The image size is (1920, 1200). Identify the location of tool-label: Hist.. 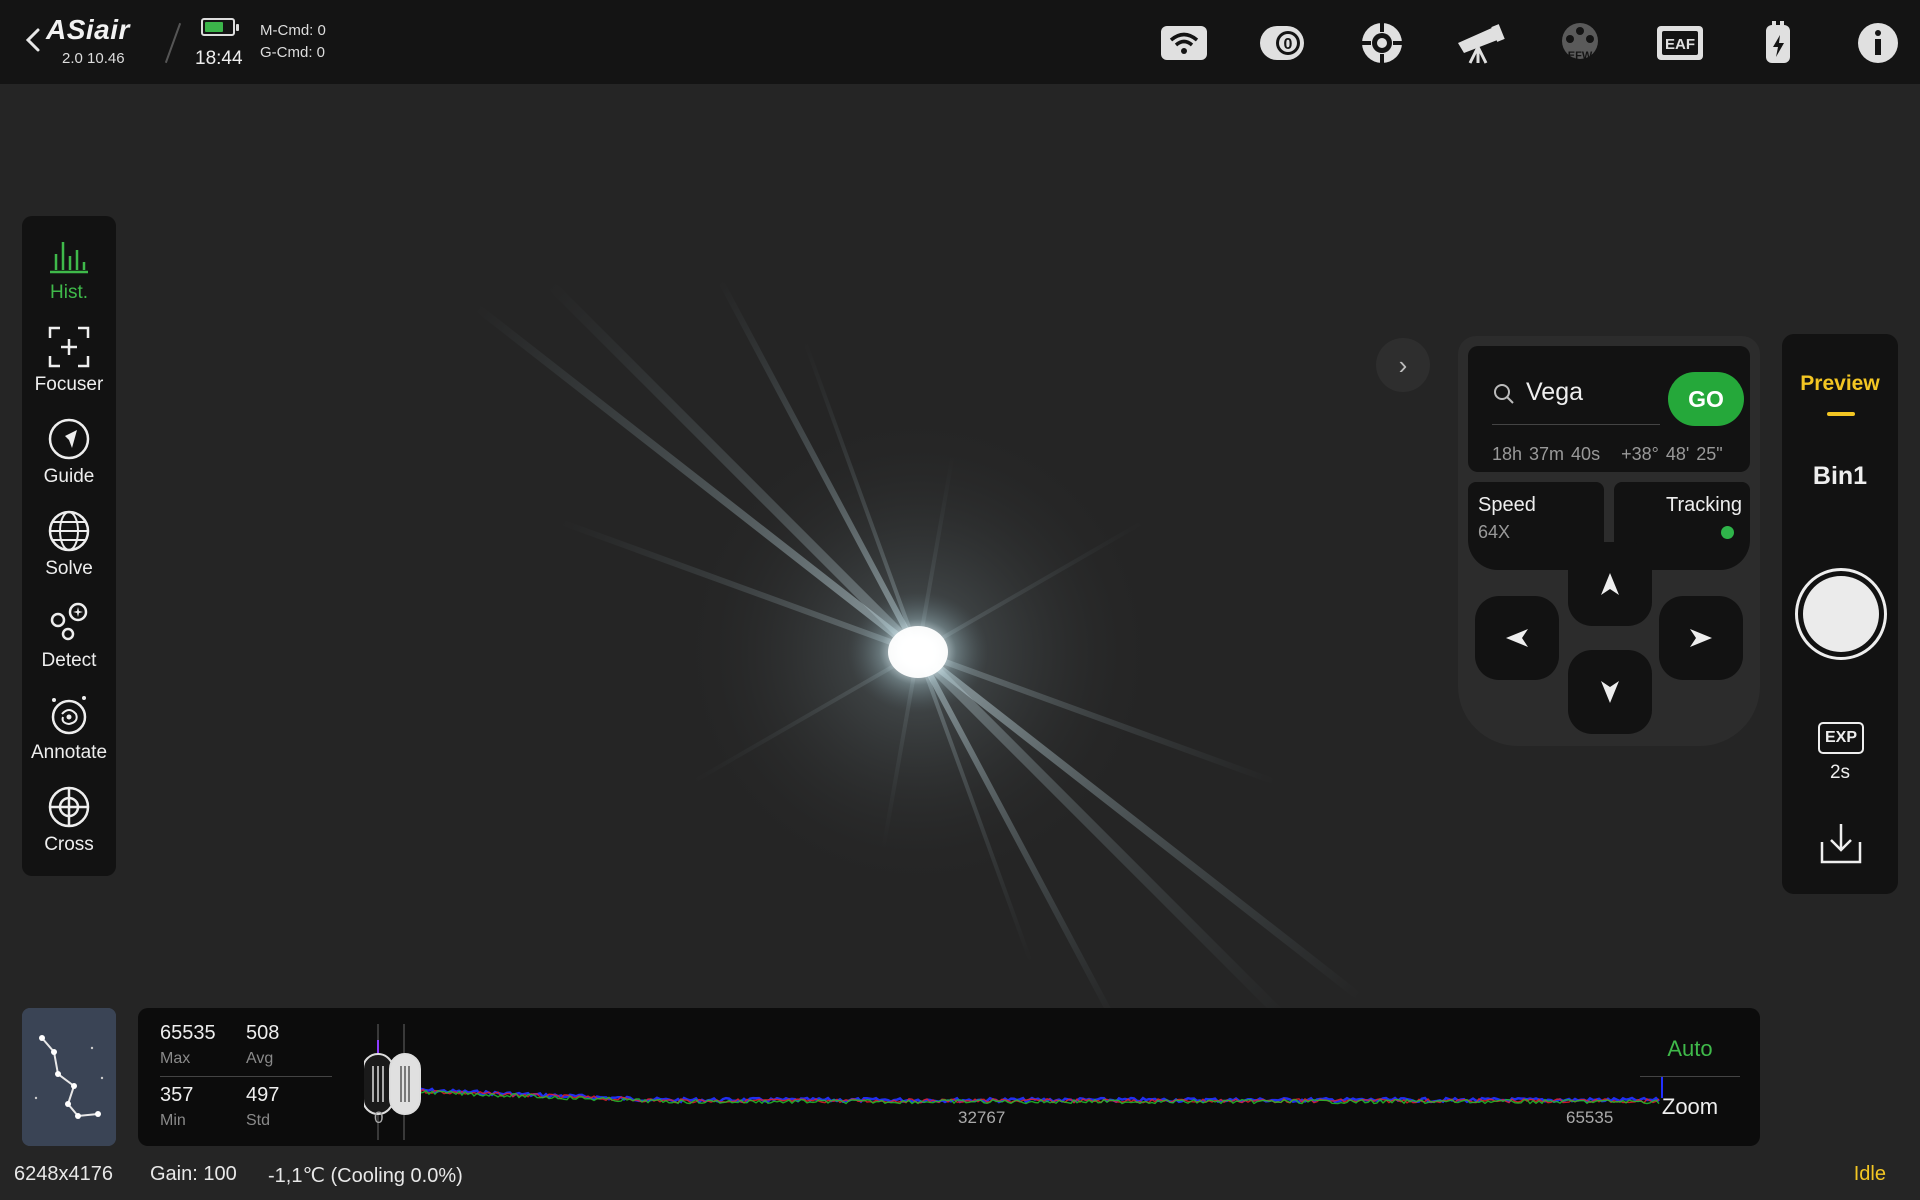
(69, 292).